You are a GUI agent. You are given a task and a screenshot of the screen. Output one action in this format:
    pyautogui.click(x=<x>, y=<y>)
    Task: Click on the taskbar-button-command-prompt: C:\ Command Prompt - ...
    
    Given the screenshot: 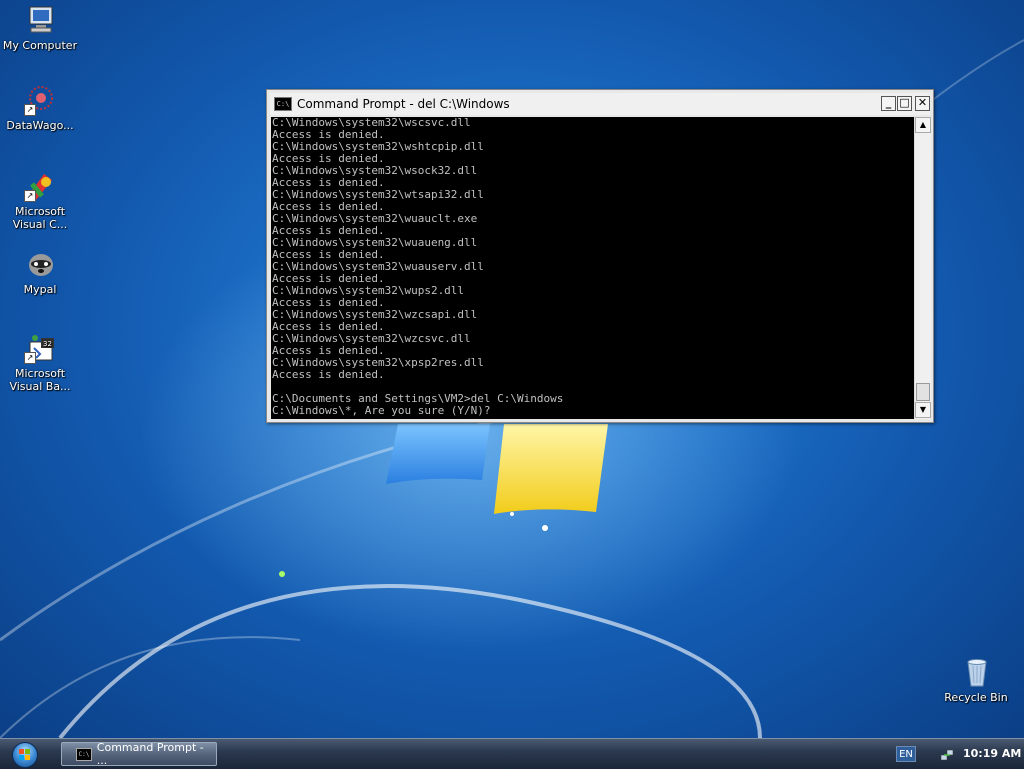 What is the action you would take?
    pyautogui.click(x=139, y=754)
    